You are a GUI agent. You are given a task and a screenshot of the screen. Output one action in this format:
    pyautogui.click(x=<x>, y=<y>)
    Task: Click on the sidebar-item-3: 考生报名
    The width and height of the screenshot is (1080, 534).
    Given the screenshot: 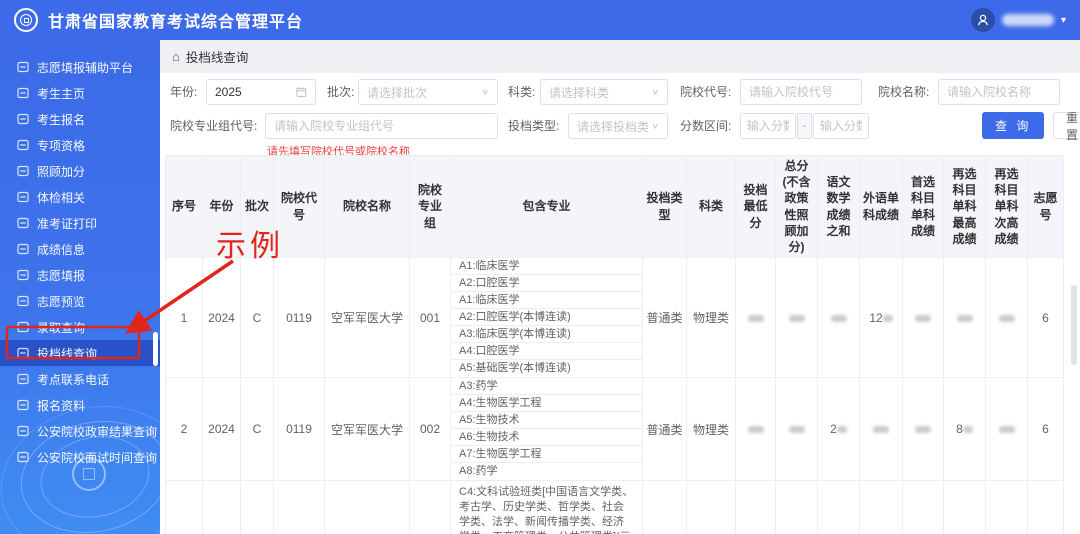 What is the action you would take?
    pyautogui.click(x=80, y=119)
    